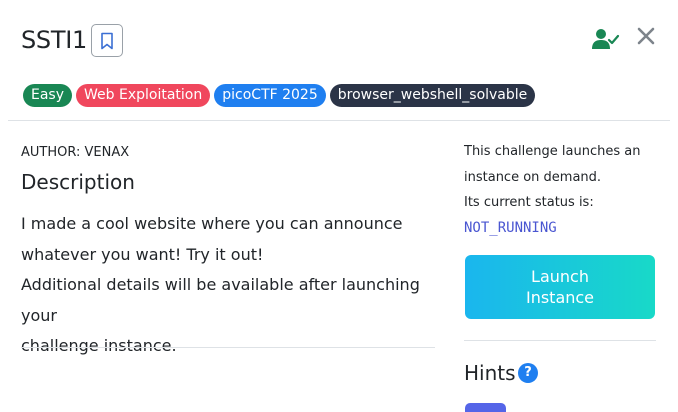 This screenshot has height=412, width=678. What do you see at coordinates (510, 228) in the screenshot?
I see `instance-status: NOT_RUNNING` at bounding box center [510, 228].